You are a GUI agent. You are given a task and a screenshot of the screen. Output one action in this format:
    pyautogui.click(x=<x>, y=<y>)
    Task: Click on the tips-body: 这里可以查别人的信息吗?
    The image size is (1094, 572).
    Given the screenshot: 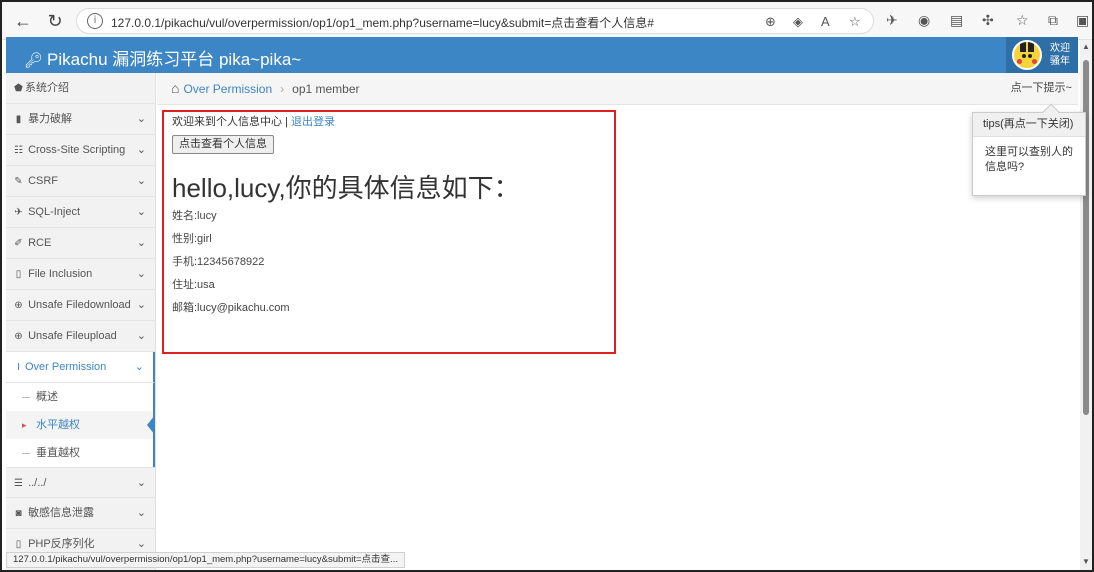 What is the action you would take?
    pyautogui.click(x=1029, y=159)
    